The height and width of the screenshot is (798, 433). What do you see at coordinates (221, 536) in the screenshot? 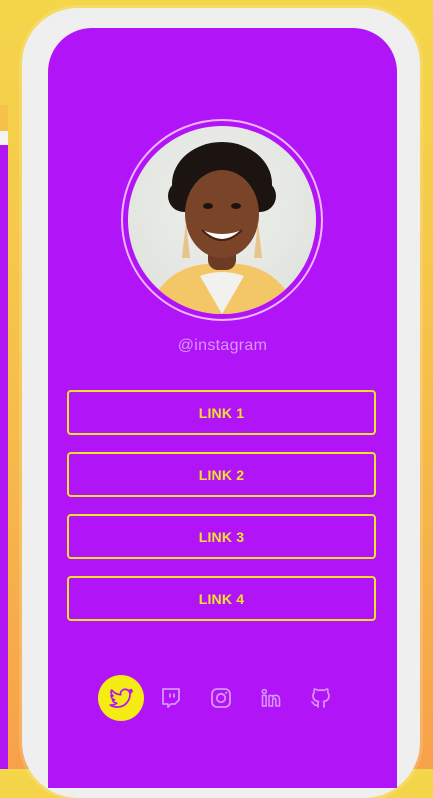
I see `link-button-3: LINK 3` at bounding box center [221, 536].